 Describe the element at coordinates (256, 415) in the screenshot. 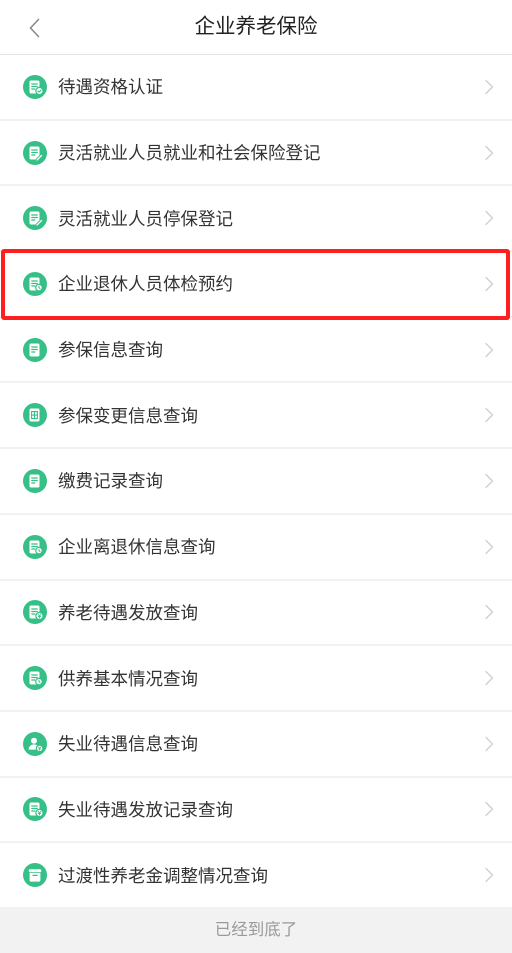

I see `menu-item: 参保变更信息查询` at that location.